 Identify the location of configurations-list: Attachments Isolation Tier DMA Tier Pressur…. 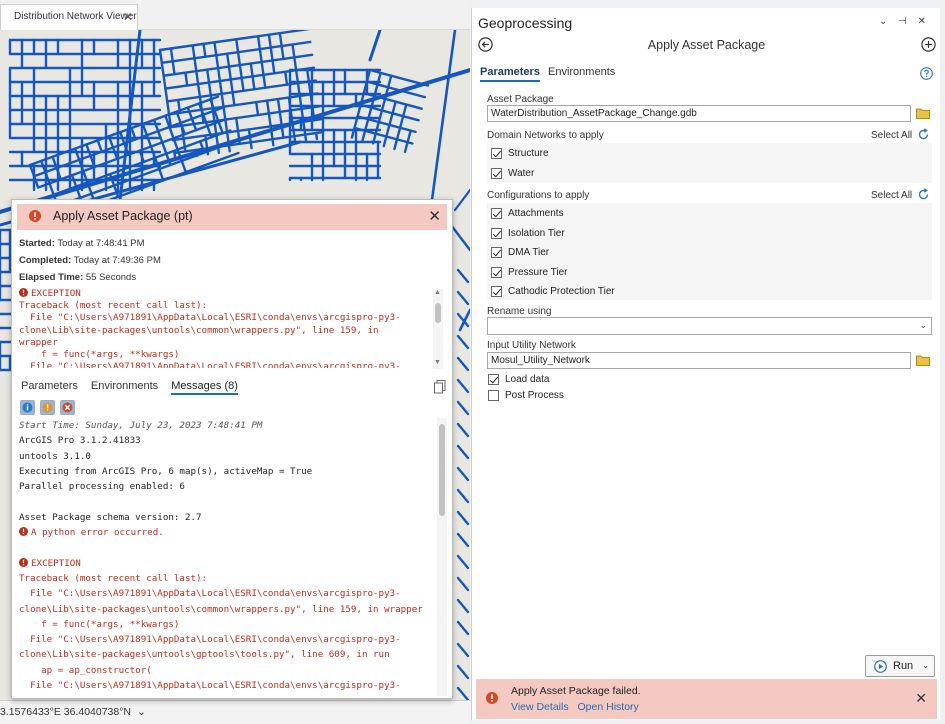
(709, 251).